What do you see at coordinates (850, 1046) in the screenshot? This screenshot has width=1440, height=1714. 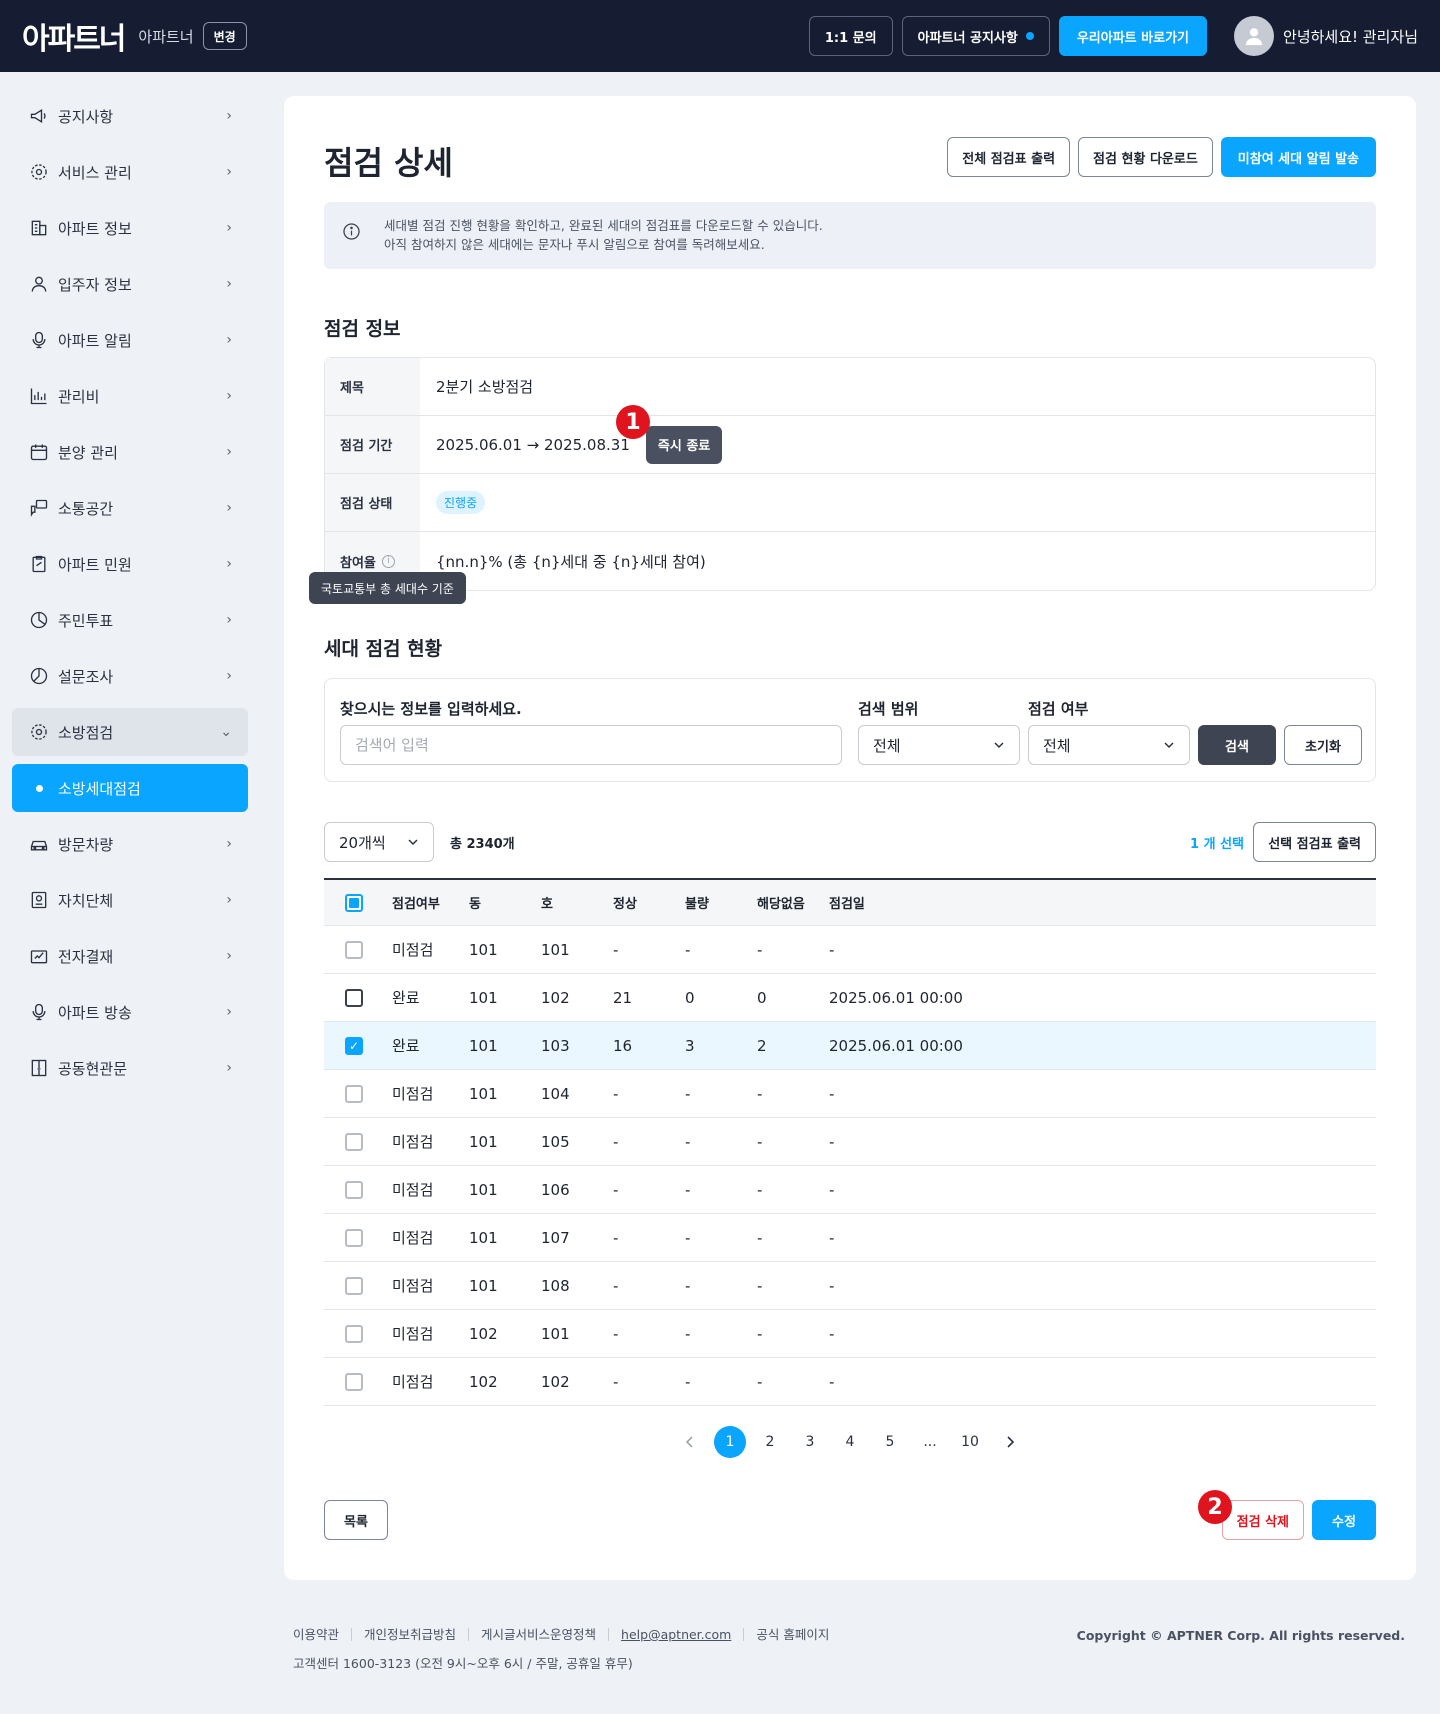 I see `table-row: ✓ 완료 101 103 16 3 2 2025.06.01 00:00` at bounding box center [850, 1046].